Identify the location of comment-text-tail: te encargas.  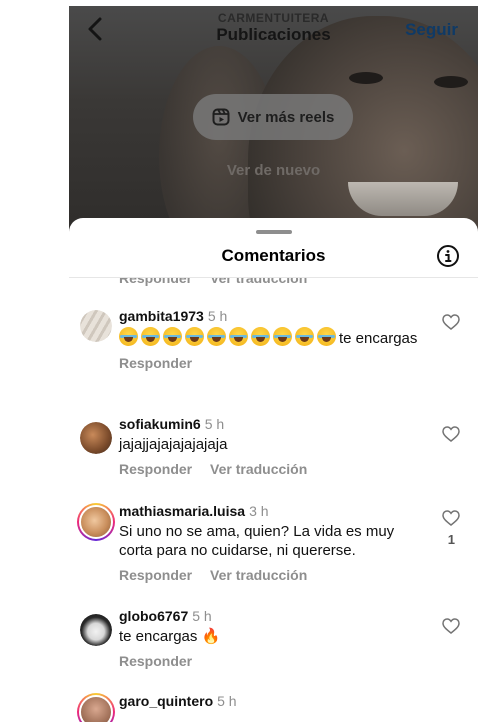
(378, 338).